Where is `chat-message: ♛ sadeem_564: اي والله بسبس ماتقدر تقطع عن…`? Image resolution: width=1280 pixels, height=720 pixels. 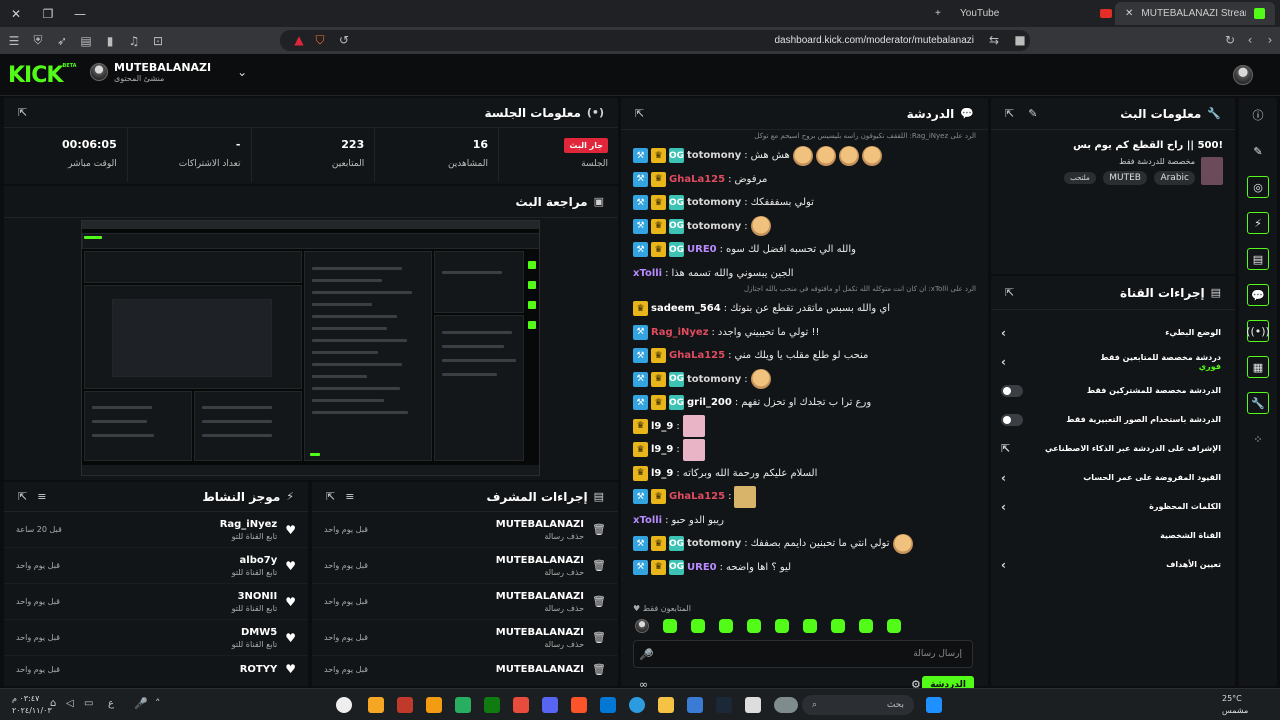
chat-message: ♛ sadeem_564: اي والله بسبس ماتقدر تقطع عن… is located at coordinates (804, 309).